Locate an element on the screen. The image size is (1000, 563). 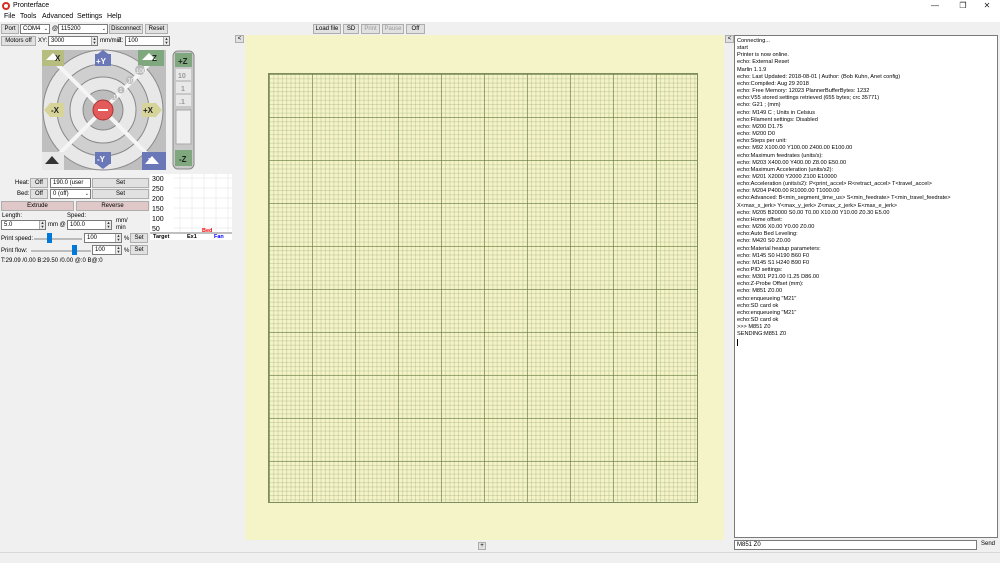
disconnect-button: Disconnect is located at coordinates (126, 29).